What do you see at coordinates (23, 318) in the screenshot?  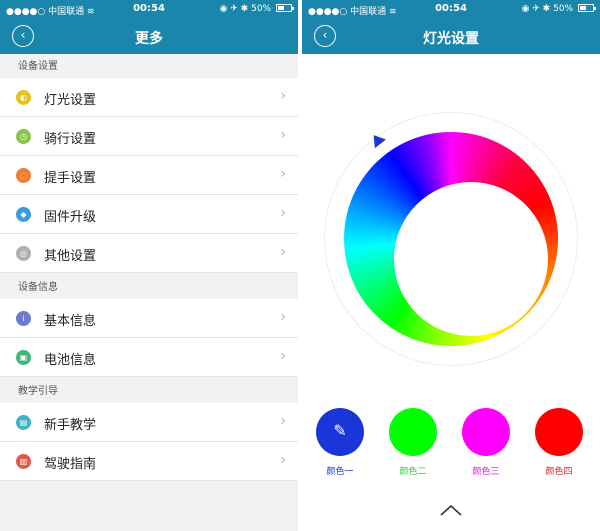 I see `info-icon: i` at bounding box center [23, 318].